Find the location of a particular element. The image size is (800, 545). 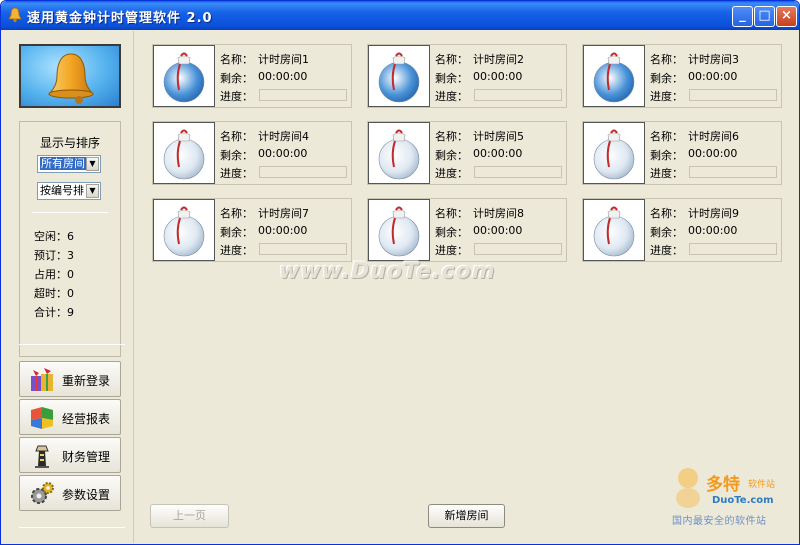

logo-domain: DuoTe.com is located at coordinates (743, 500).